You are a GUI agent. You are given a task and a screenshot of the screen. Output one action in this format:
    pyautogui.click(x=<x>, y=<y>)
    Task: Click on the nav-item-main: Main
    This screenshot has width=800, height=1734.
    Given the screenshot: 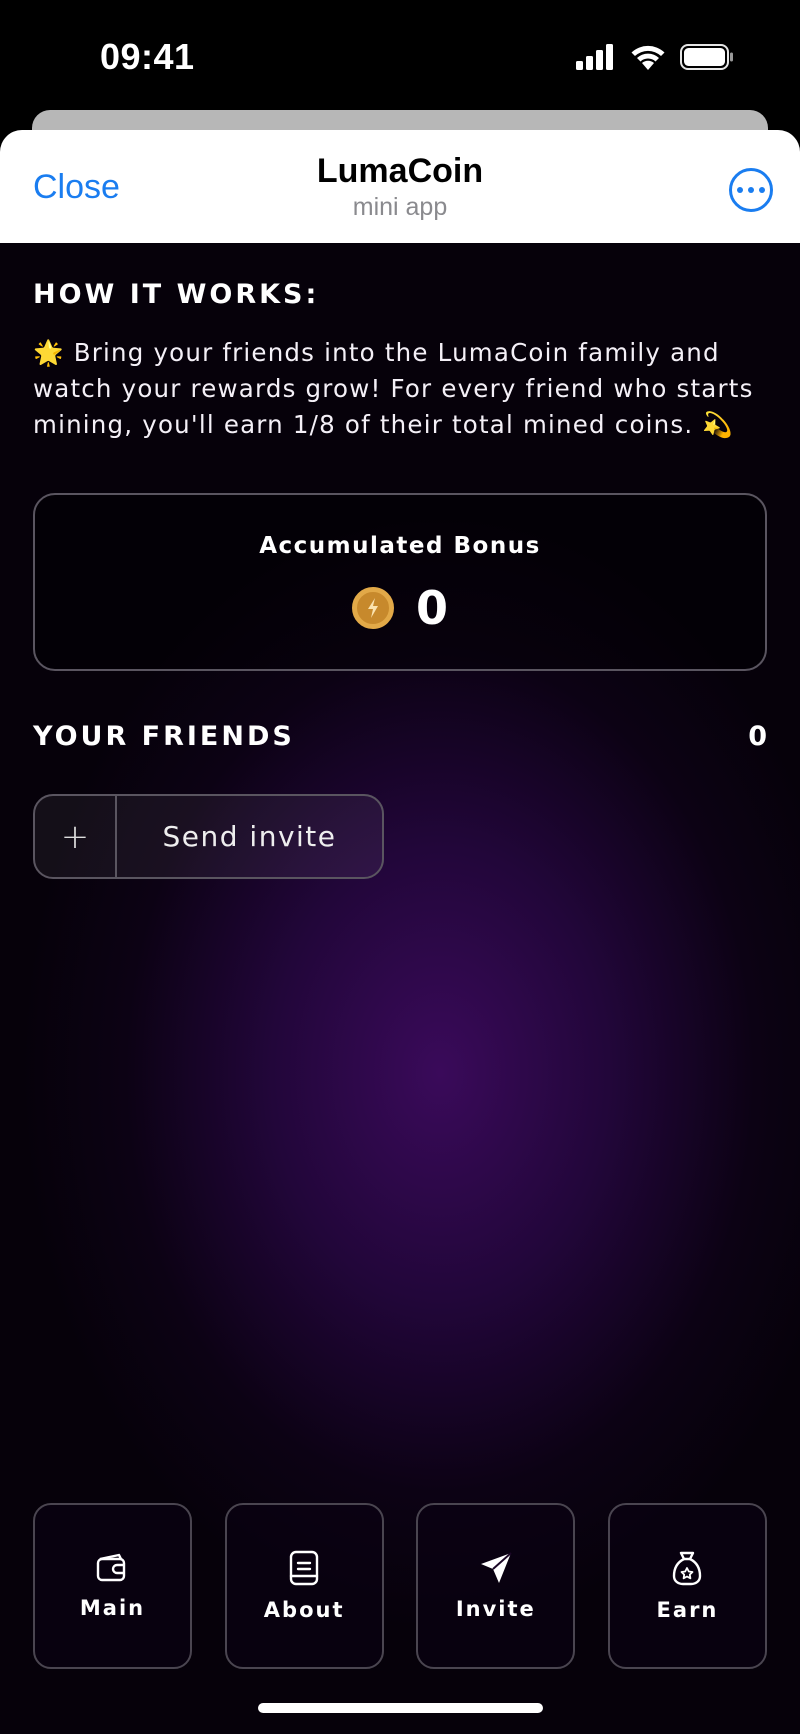 What is the action you would take?
    pyautogui.click(x=112, y=1586)
    